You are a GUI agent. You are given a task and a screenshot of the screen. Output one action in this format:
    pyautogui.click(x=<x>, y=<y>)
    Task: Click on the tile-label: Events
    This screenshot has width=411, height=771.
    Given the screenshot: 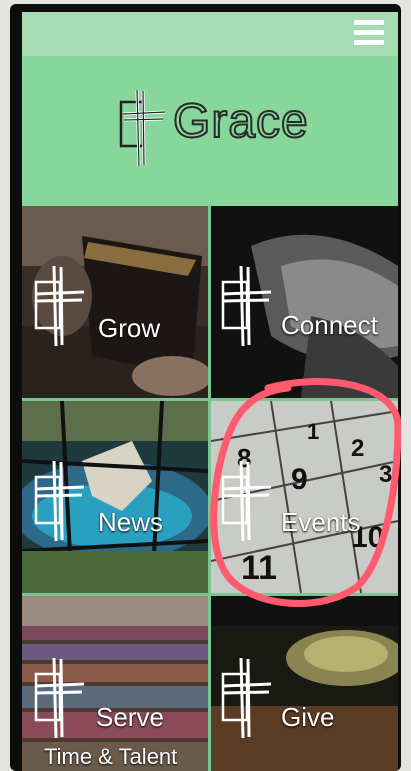 What is the action you would take?
    pyautogui.click(x=321, y=522)
    